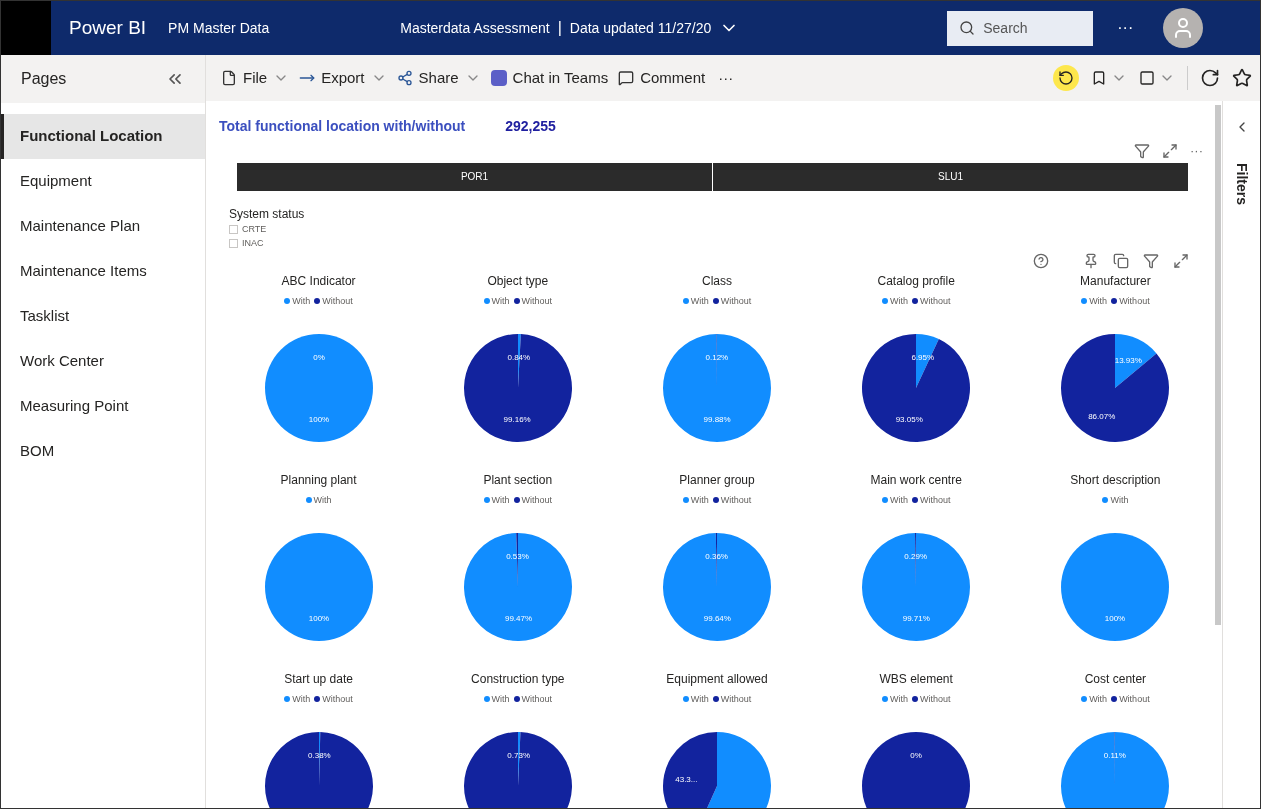  What do you see at coordinates (475, 28) in the screenshot?
I see `report-name: Masterdata Assessment` at bounding box center [475, 28].